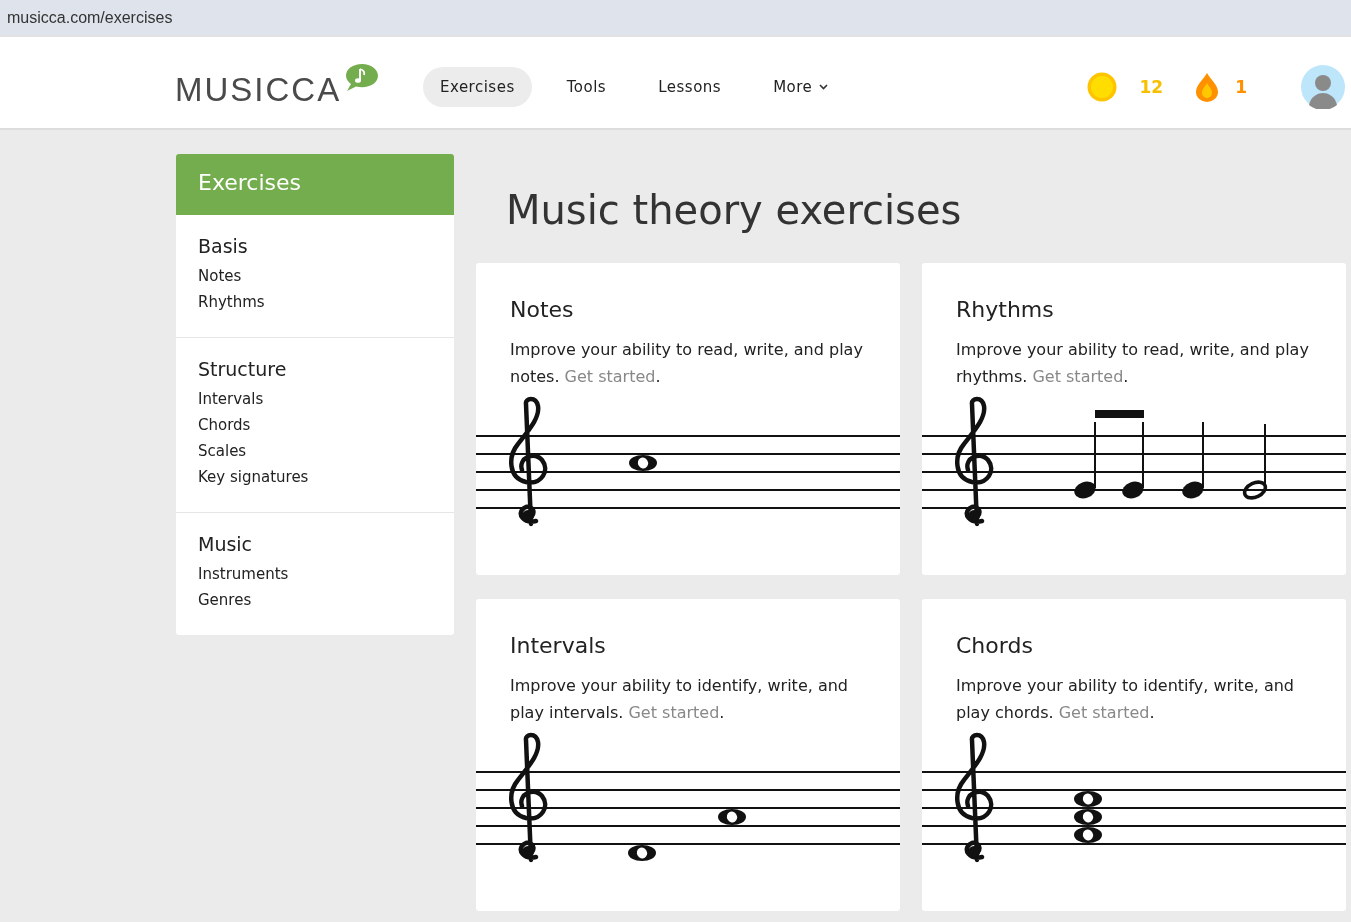 The image size is (1351, 922). What do you see at coordinates (477, 86) in the screenshot?
I see `nav-tab: Exercises` at bounding box center [477, 86].